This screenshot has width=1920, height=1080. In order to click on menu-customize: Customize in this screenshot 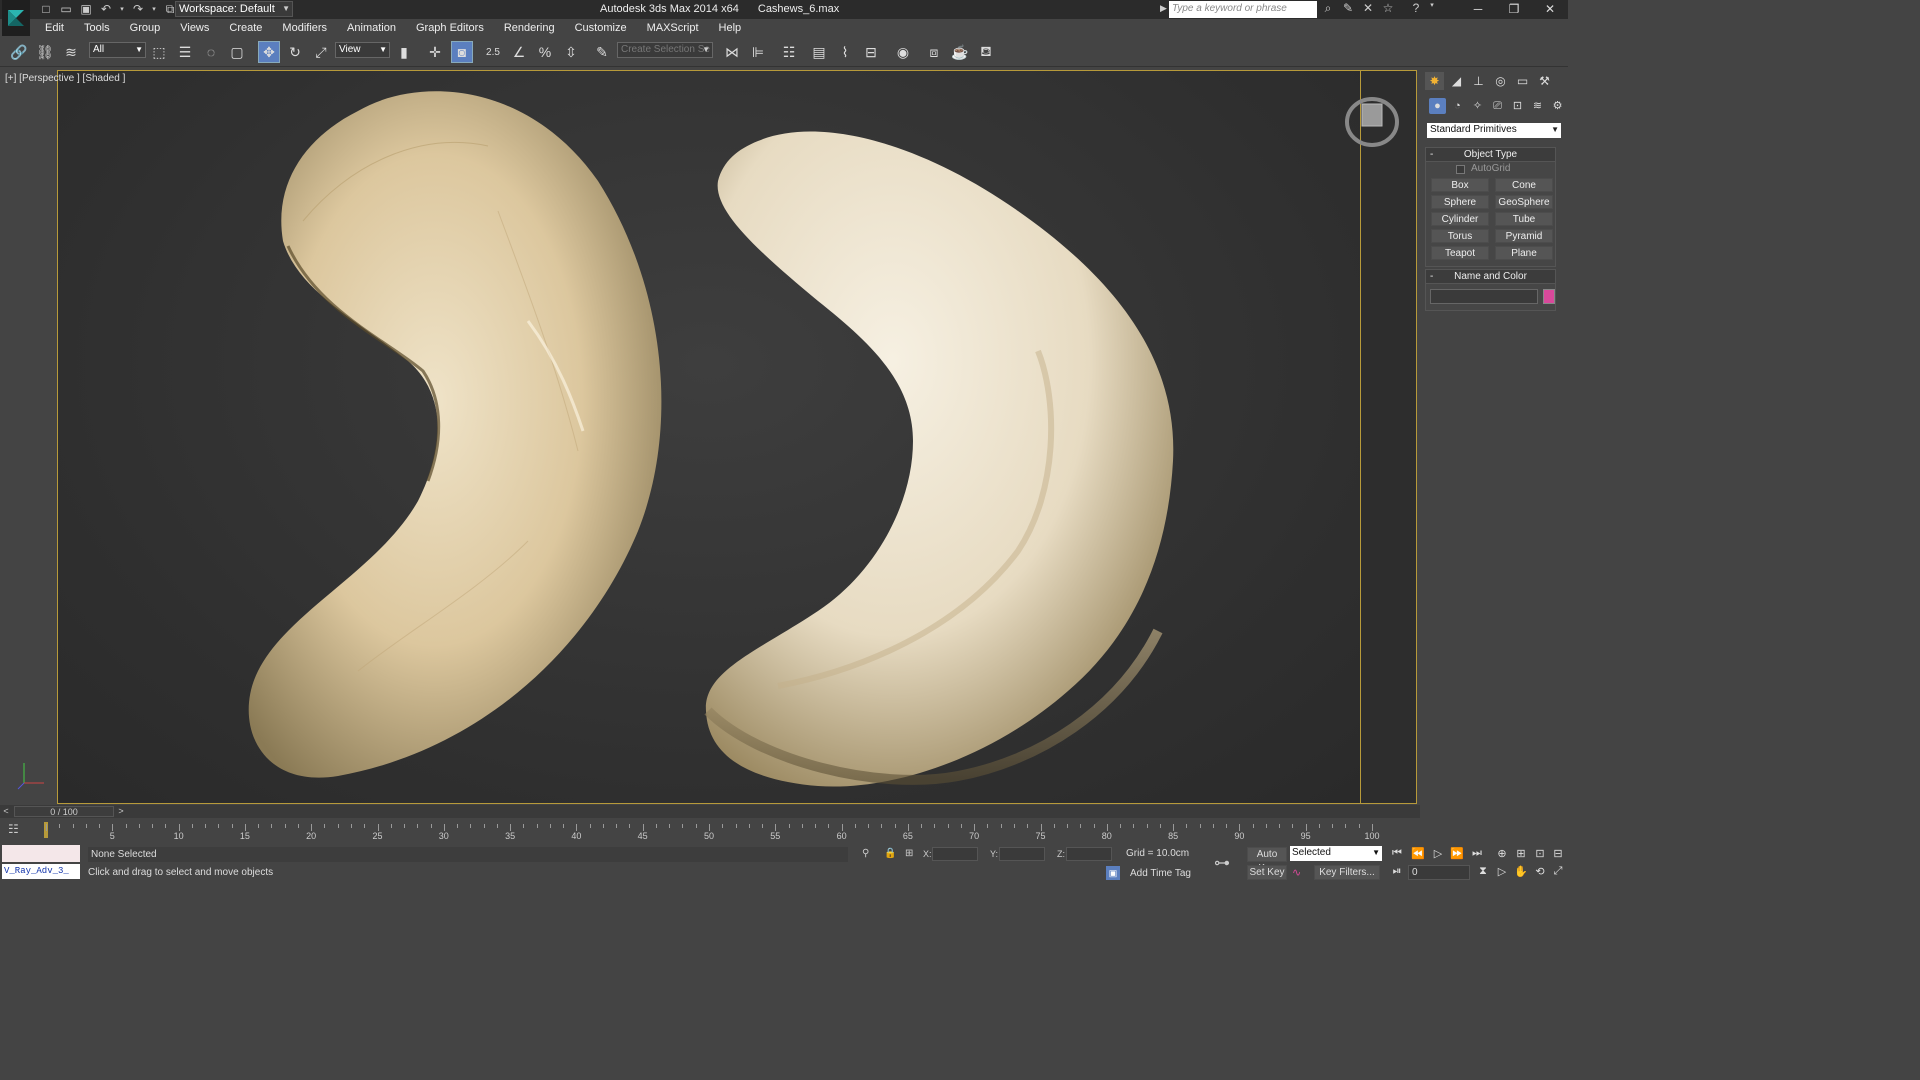, I will do `click(601, 28)`.